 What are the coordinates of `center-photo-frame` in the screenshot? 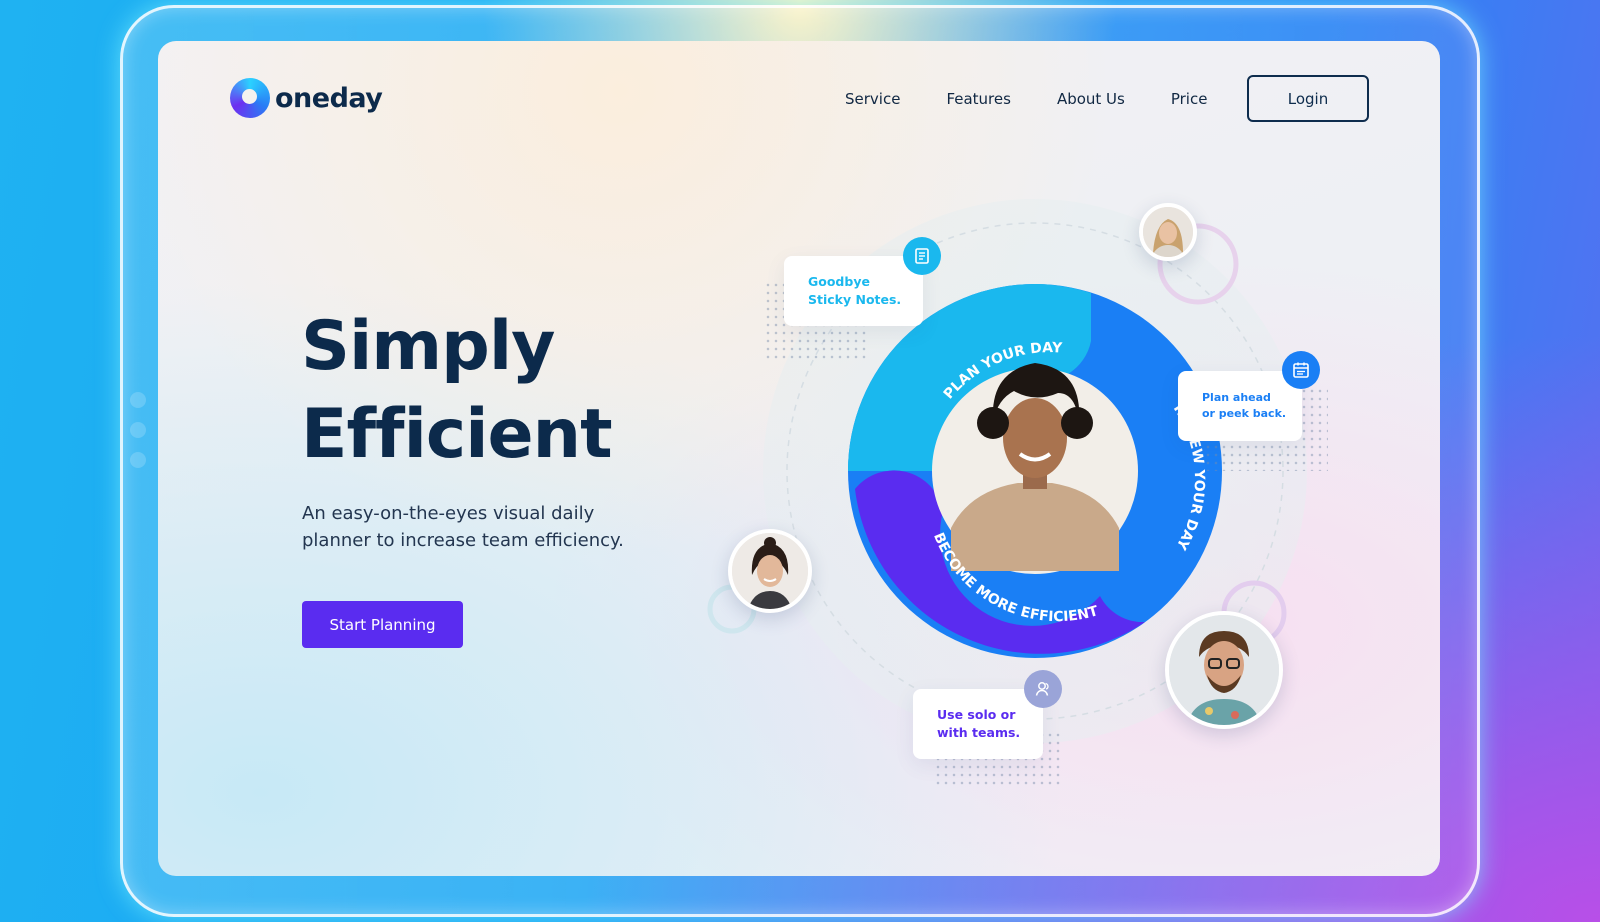 It's located at (1035, 471).